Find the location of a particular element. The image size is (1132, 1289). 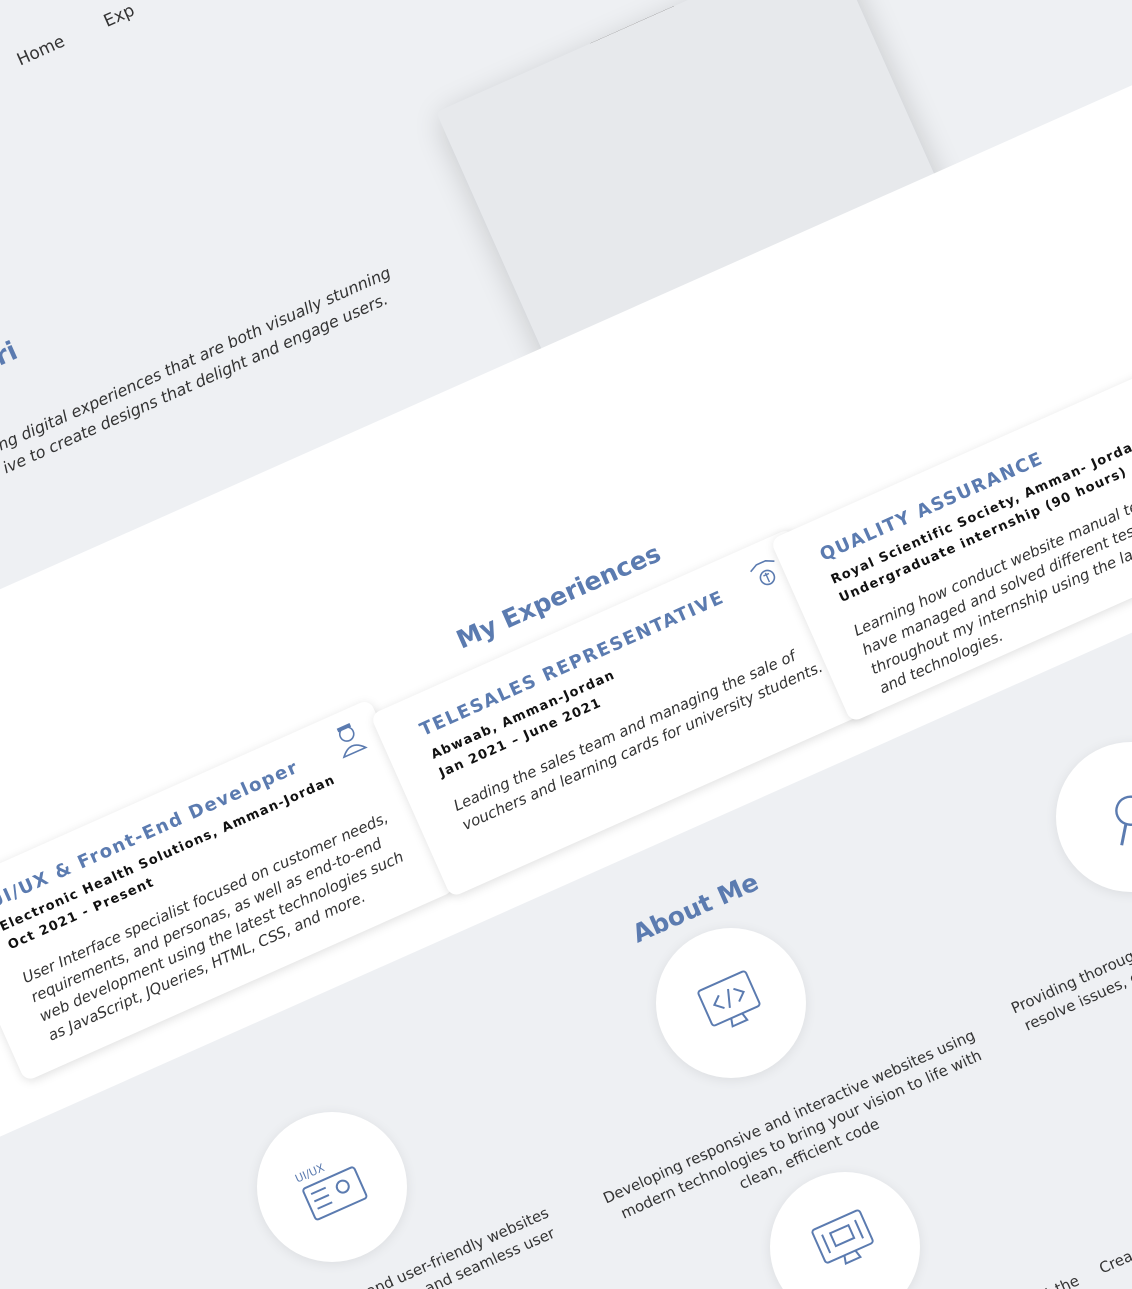

bug-search-icon is located at coordinates (1123, 820).